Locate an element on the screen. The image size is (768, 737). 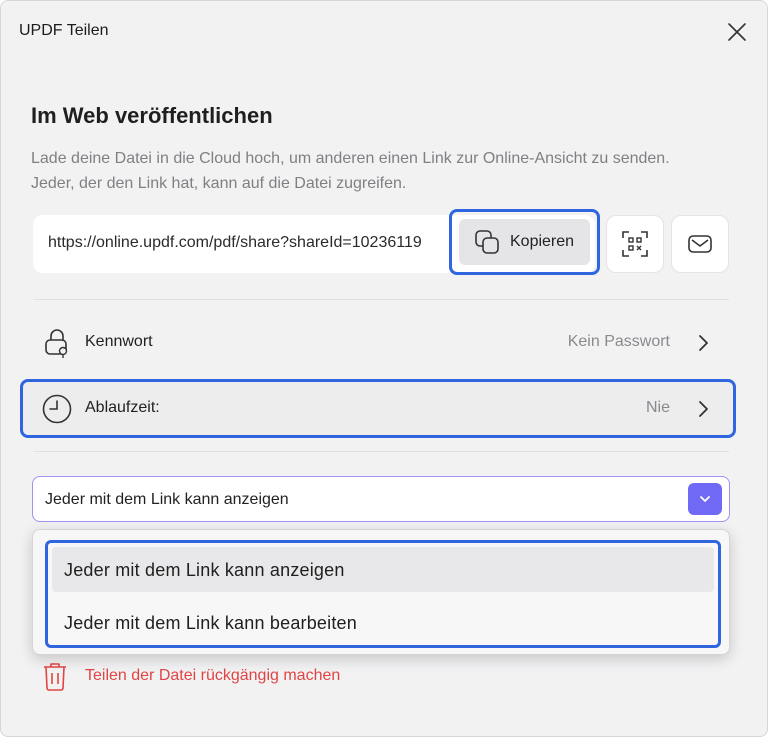
close-icon is located at coordinates (737, 32).